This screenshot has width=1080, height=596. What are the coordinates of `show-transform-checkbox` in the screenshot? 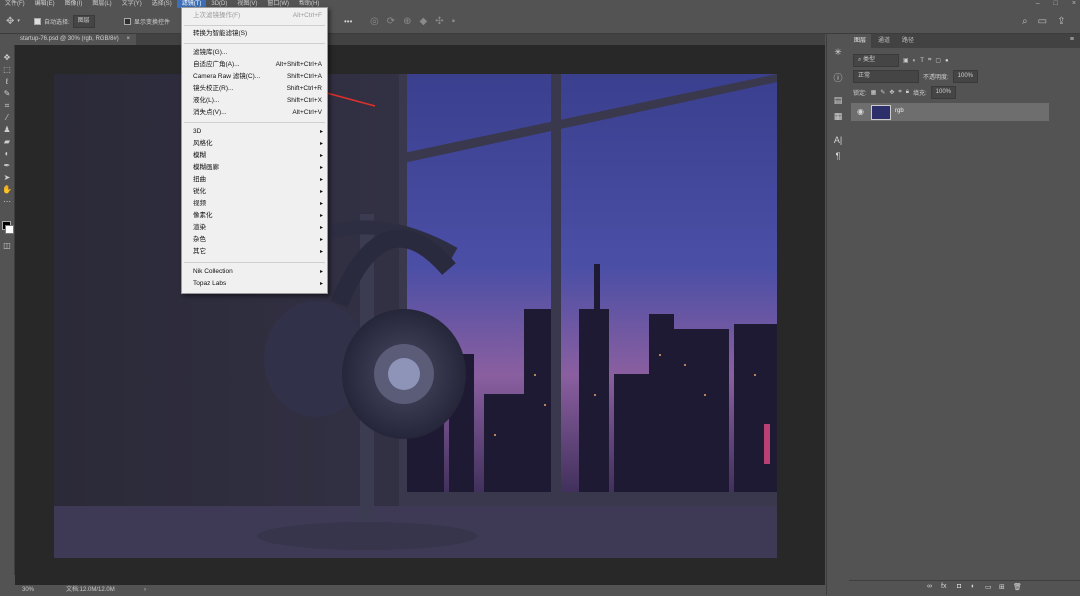 It's located at (127, 21).